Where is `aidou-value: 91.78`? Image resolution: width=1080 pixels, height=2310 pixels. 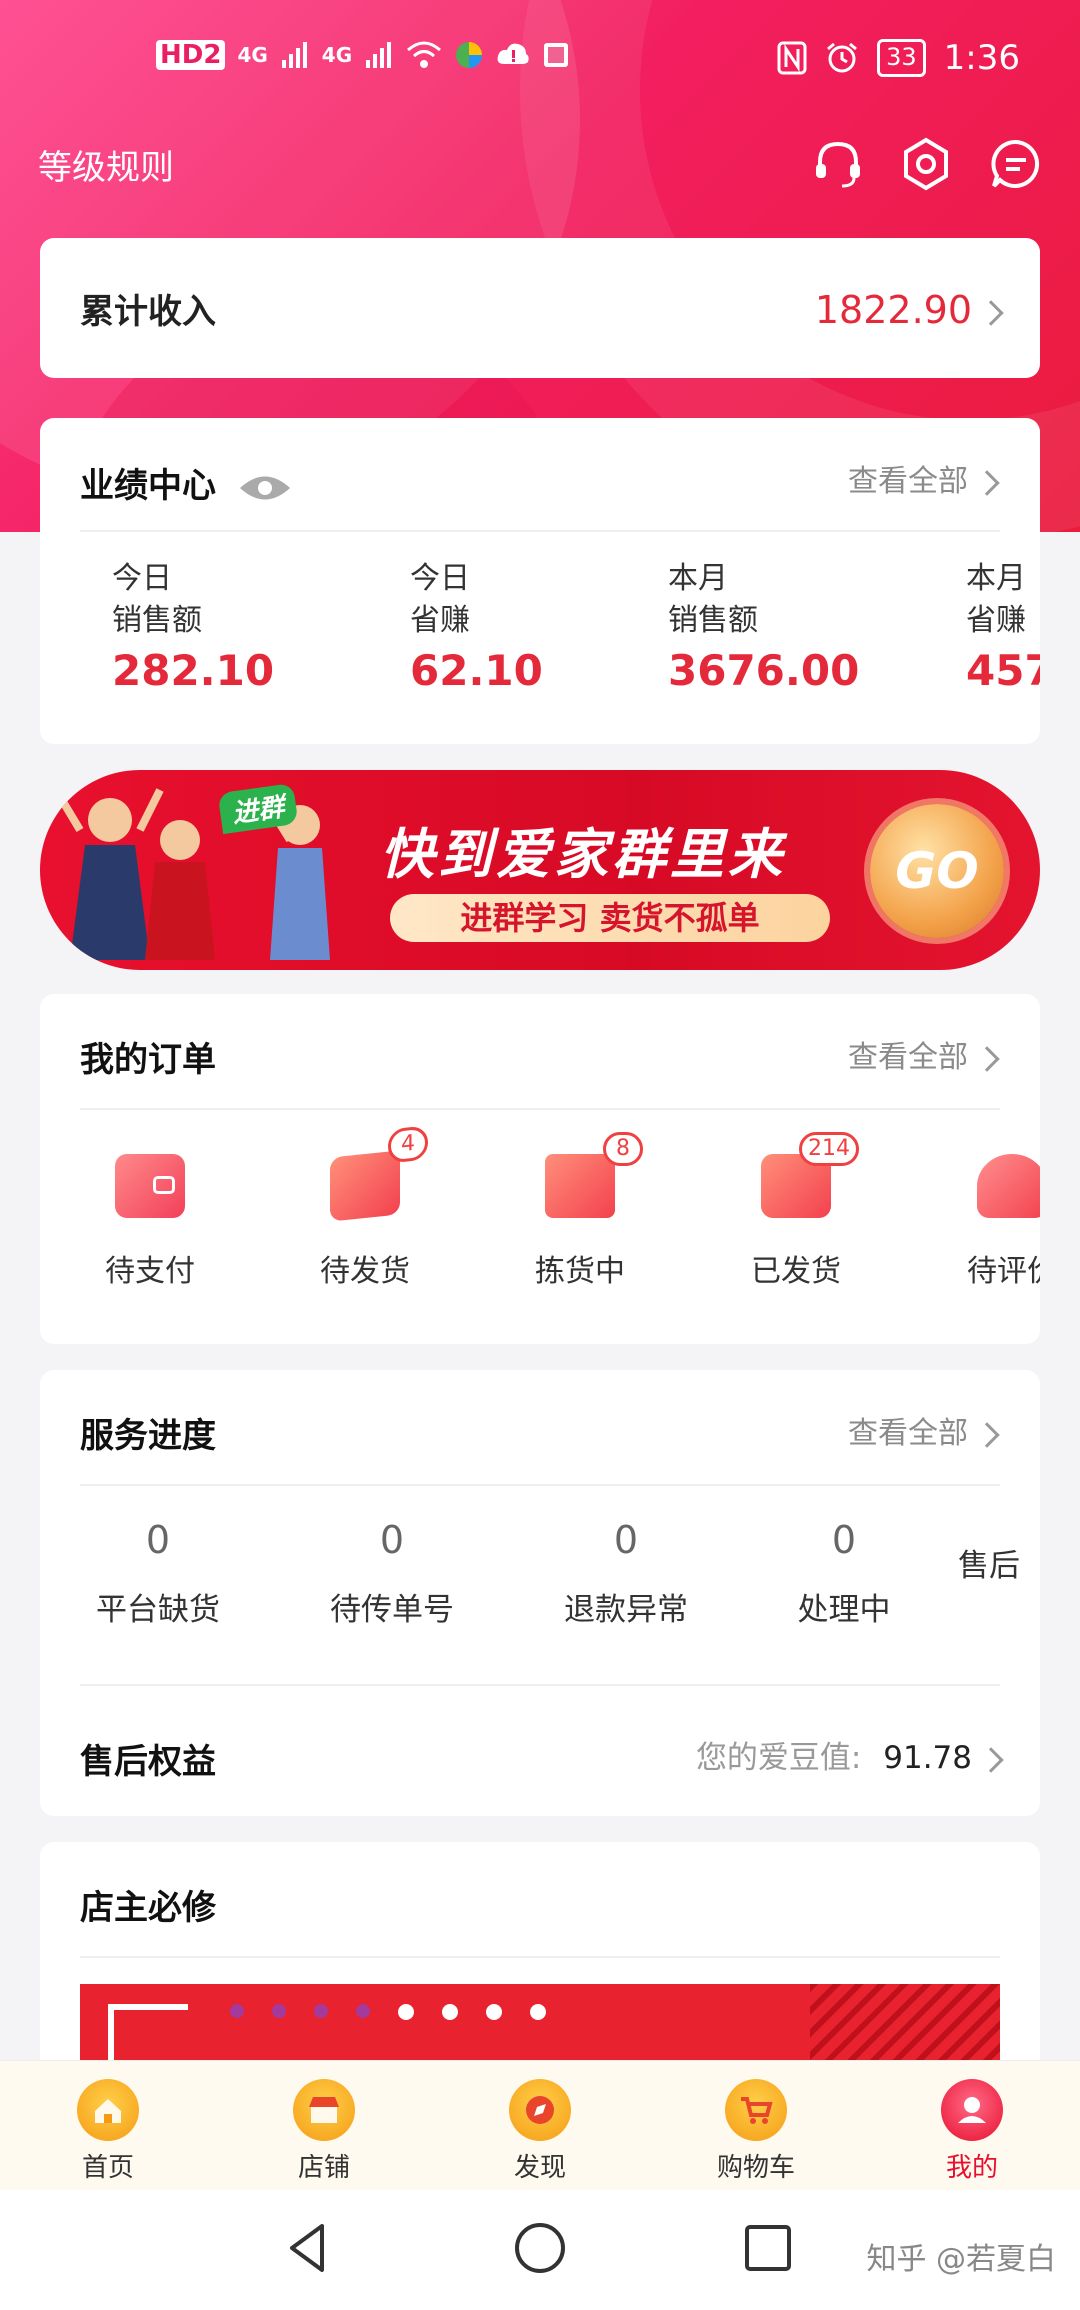 aidou-value: 91.78 is located at coordinates (927, 1758).